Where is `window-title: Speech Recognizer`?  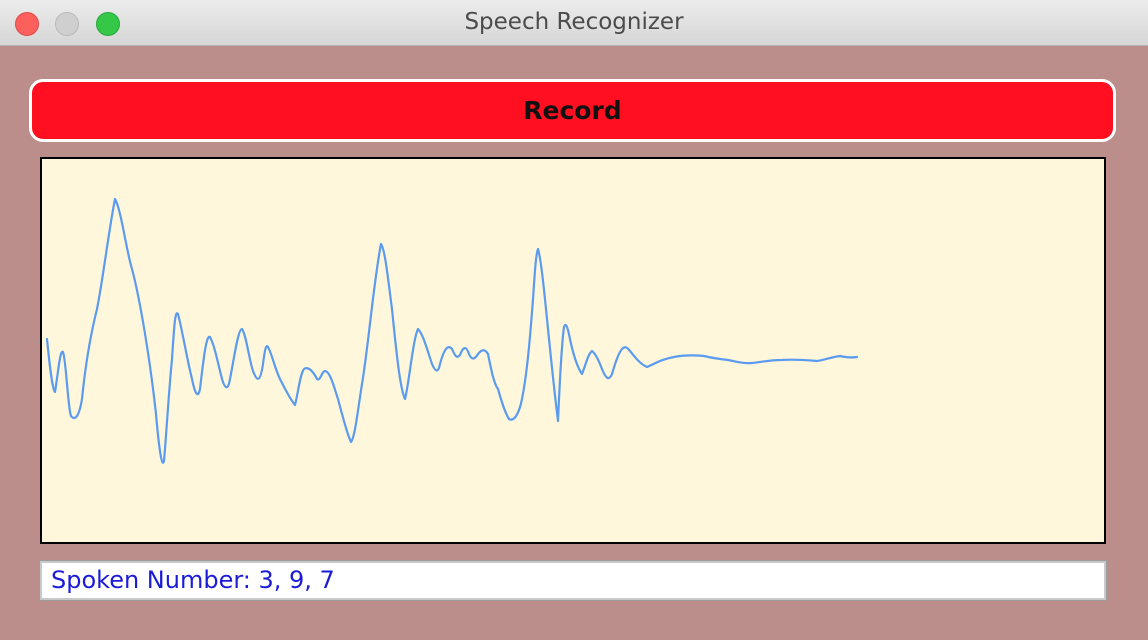
window-title: Speech Recognizer is located at coordinates (574, 22).